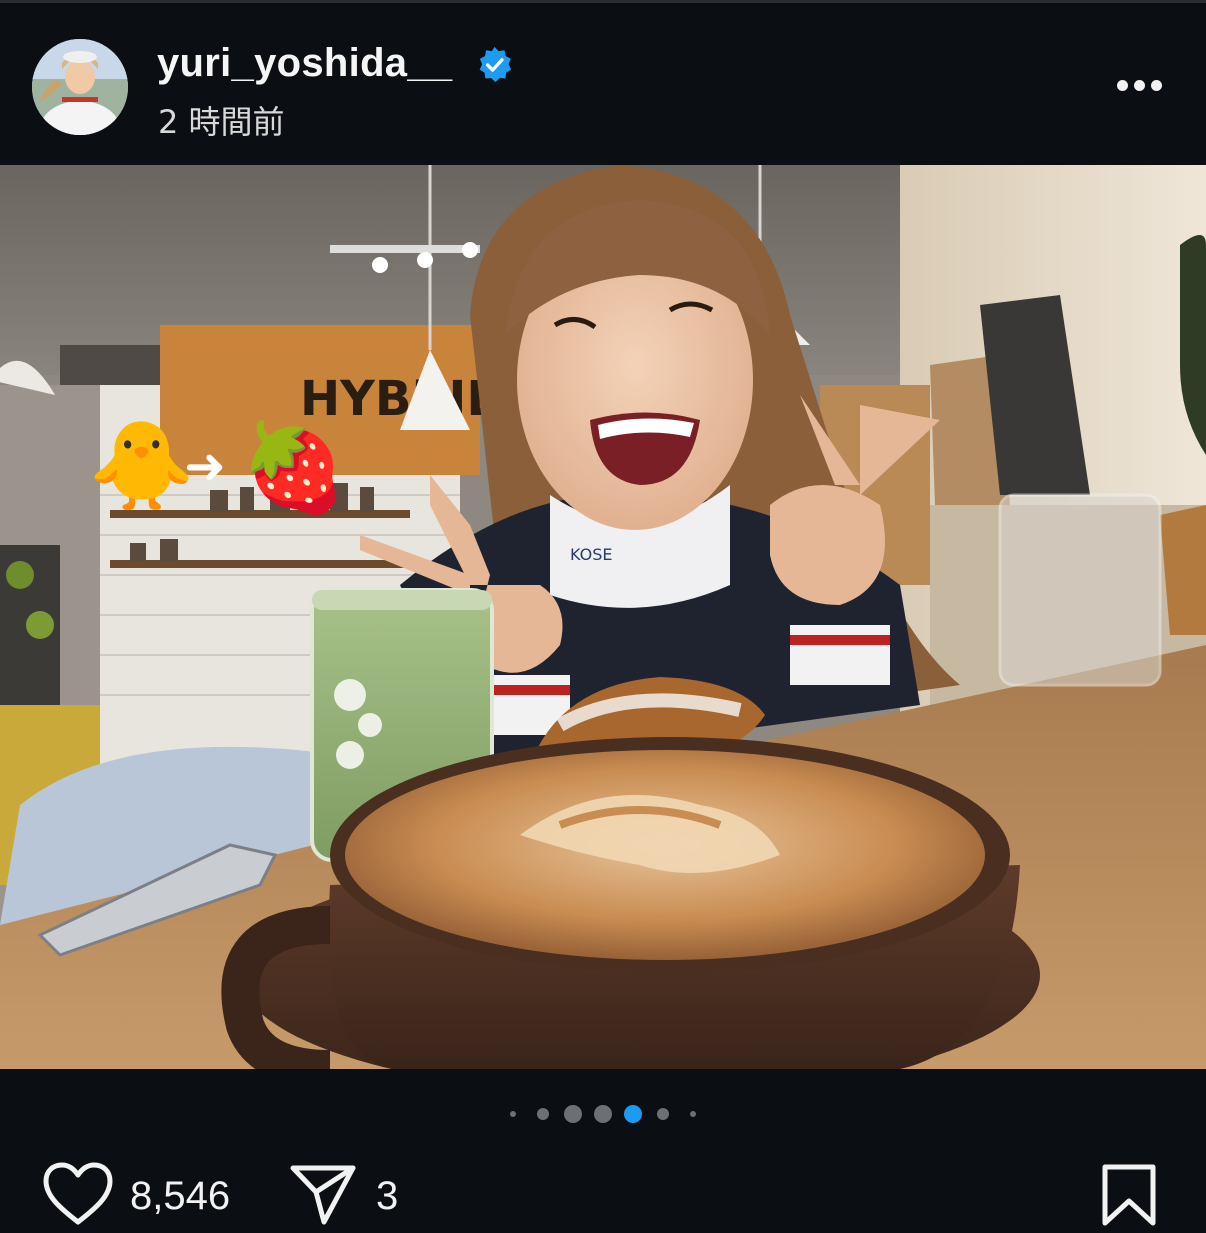 Image resolution: width=1206 pixels, height=1233 pixels. What do you see at coordinates (141, 466) in the screenshot?
I see `chick-sticker: 🐥` at bounding box center [141, 466].